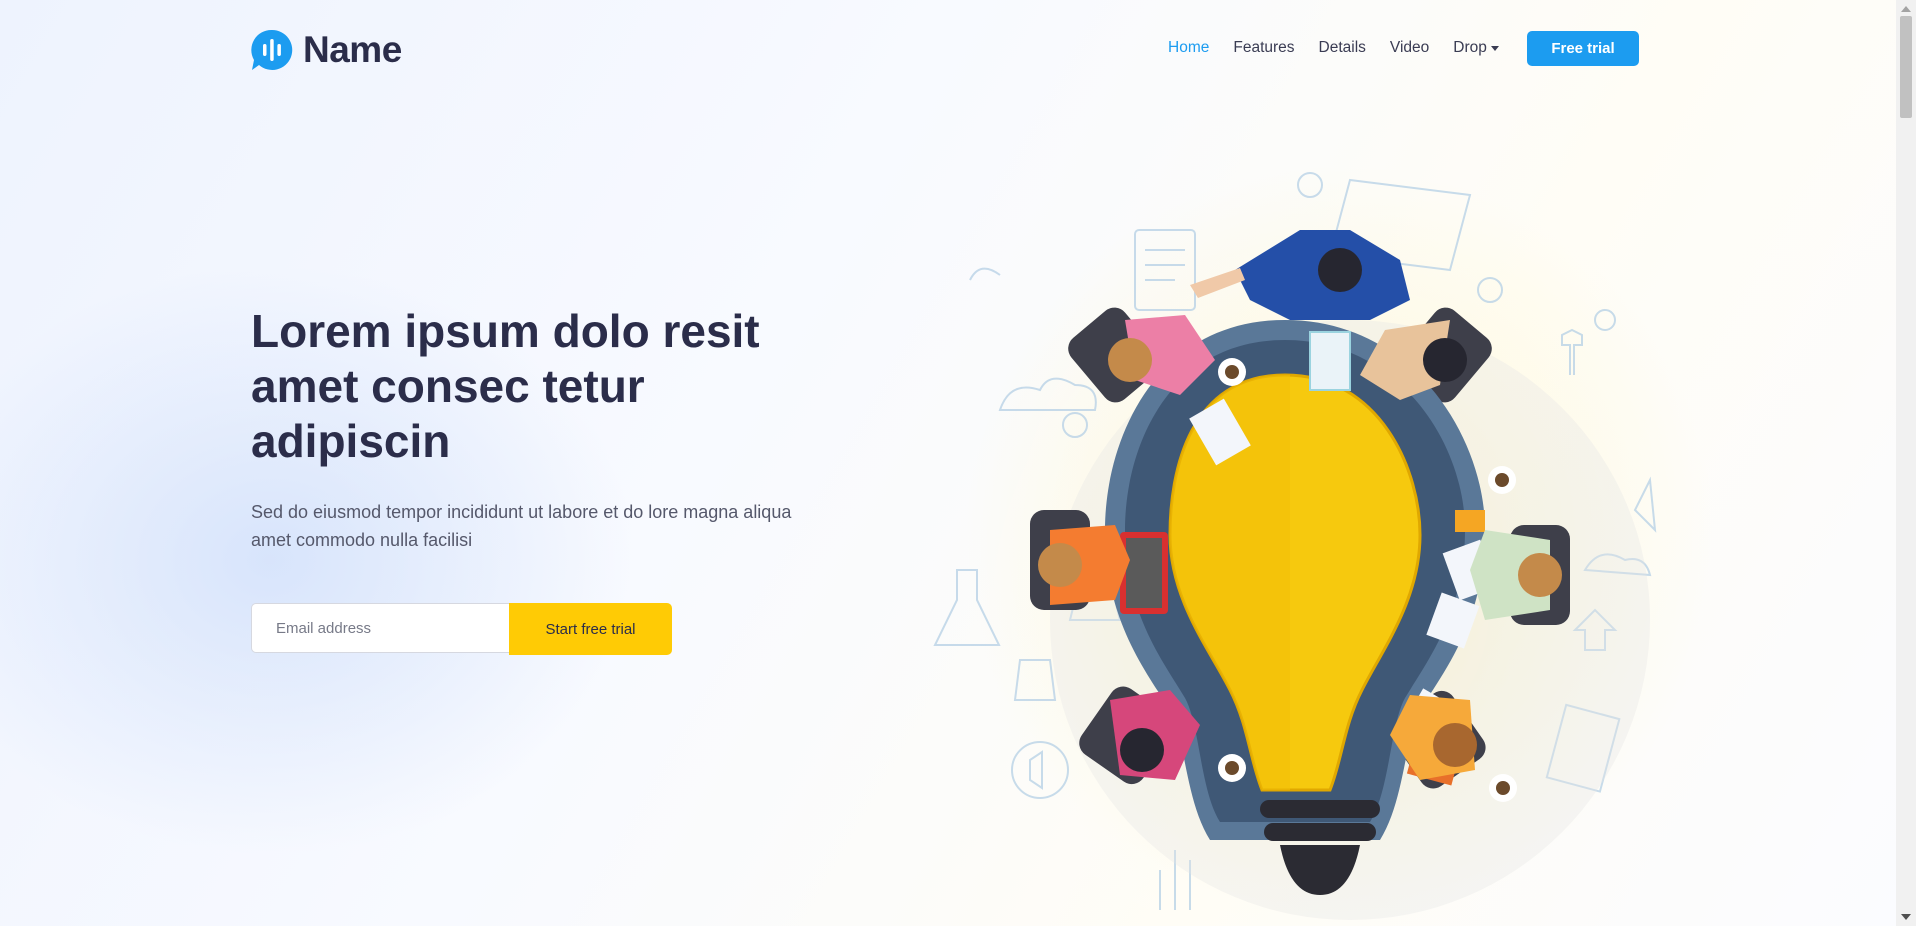 The height and width of the screenshot is (926, 1916). Describe the element at coordinates (1409, 48) in the screenshot. I see `nav-video: Video` at that location.